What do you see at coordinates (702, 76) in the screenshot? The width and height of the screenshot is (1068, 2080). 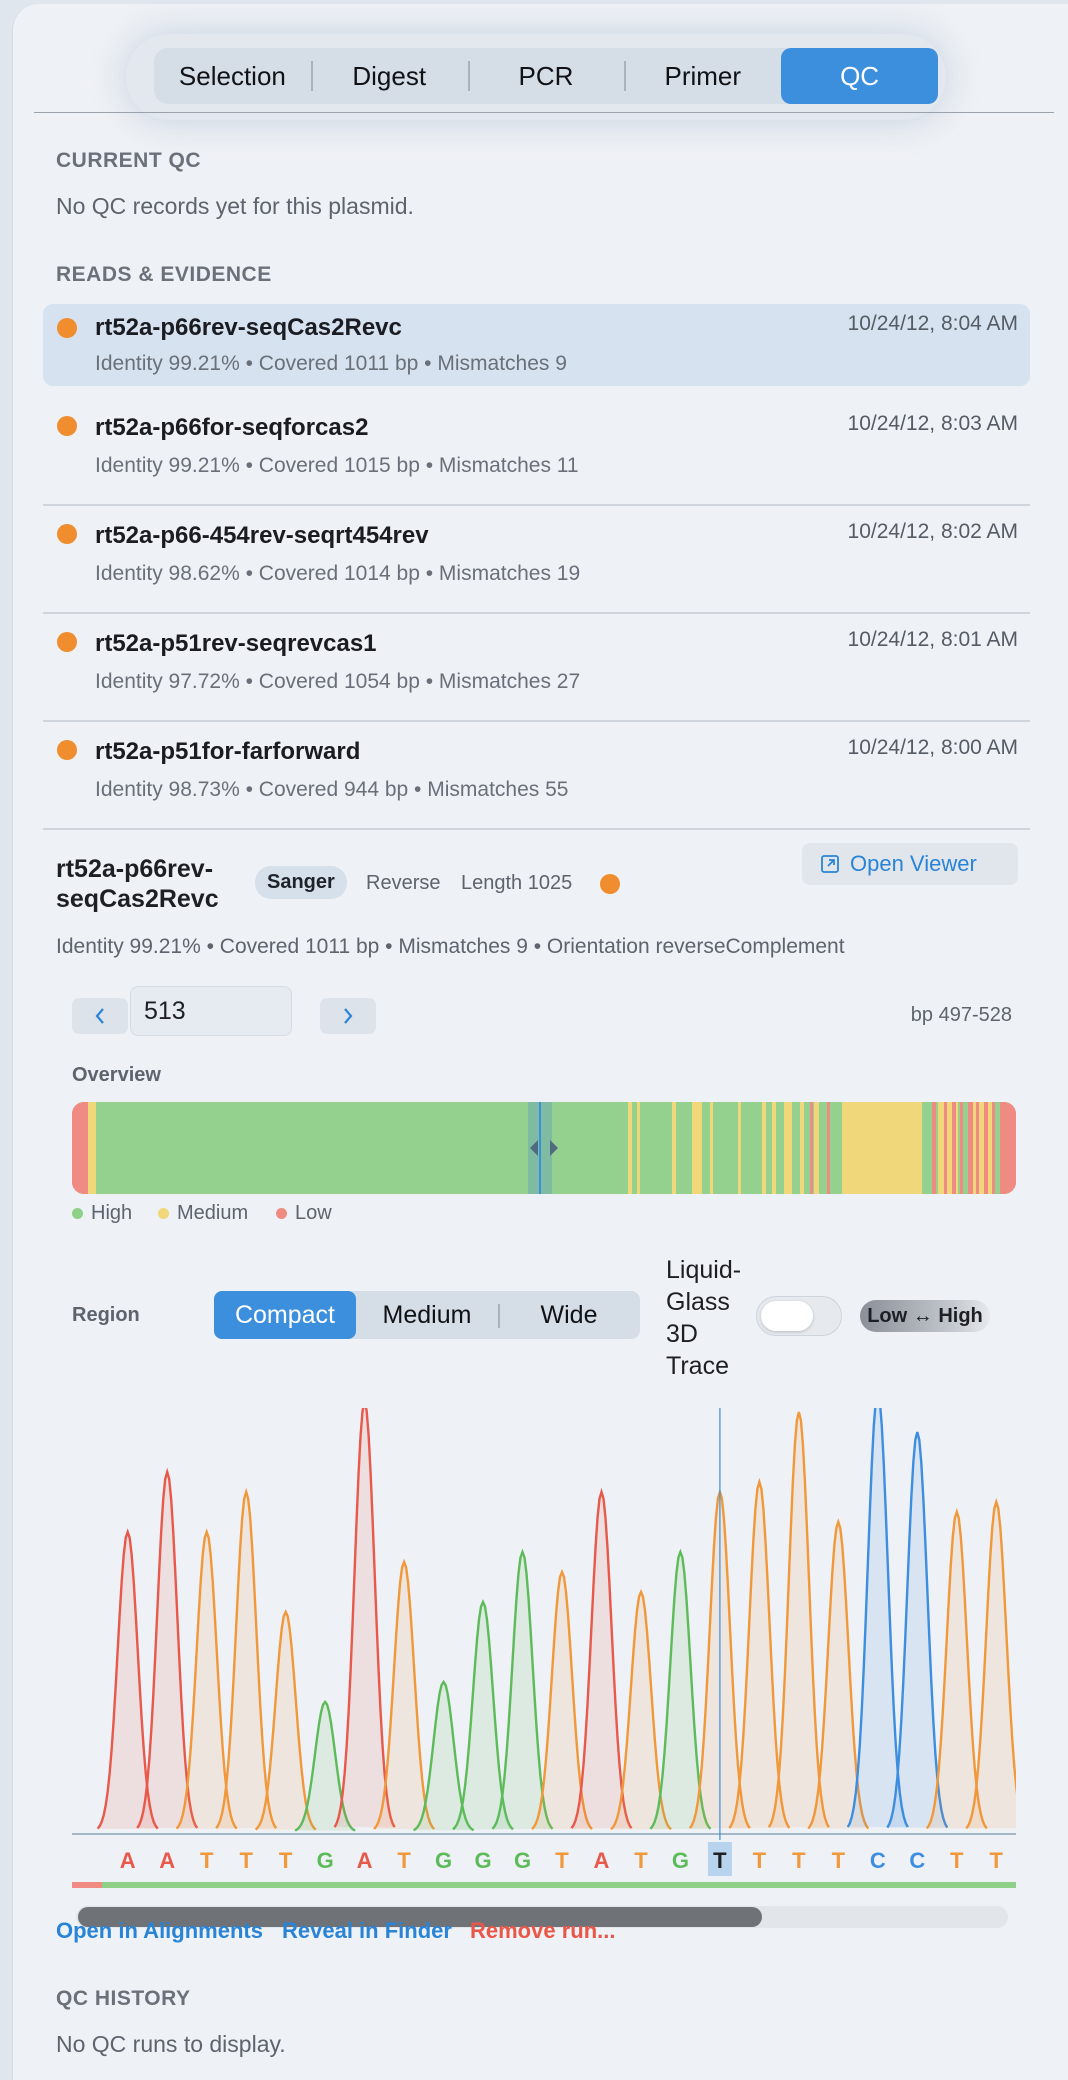 I see `tab-primer: Primer` at bounding box center [702, 76].